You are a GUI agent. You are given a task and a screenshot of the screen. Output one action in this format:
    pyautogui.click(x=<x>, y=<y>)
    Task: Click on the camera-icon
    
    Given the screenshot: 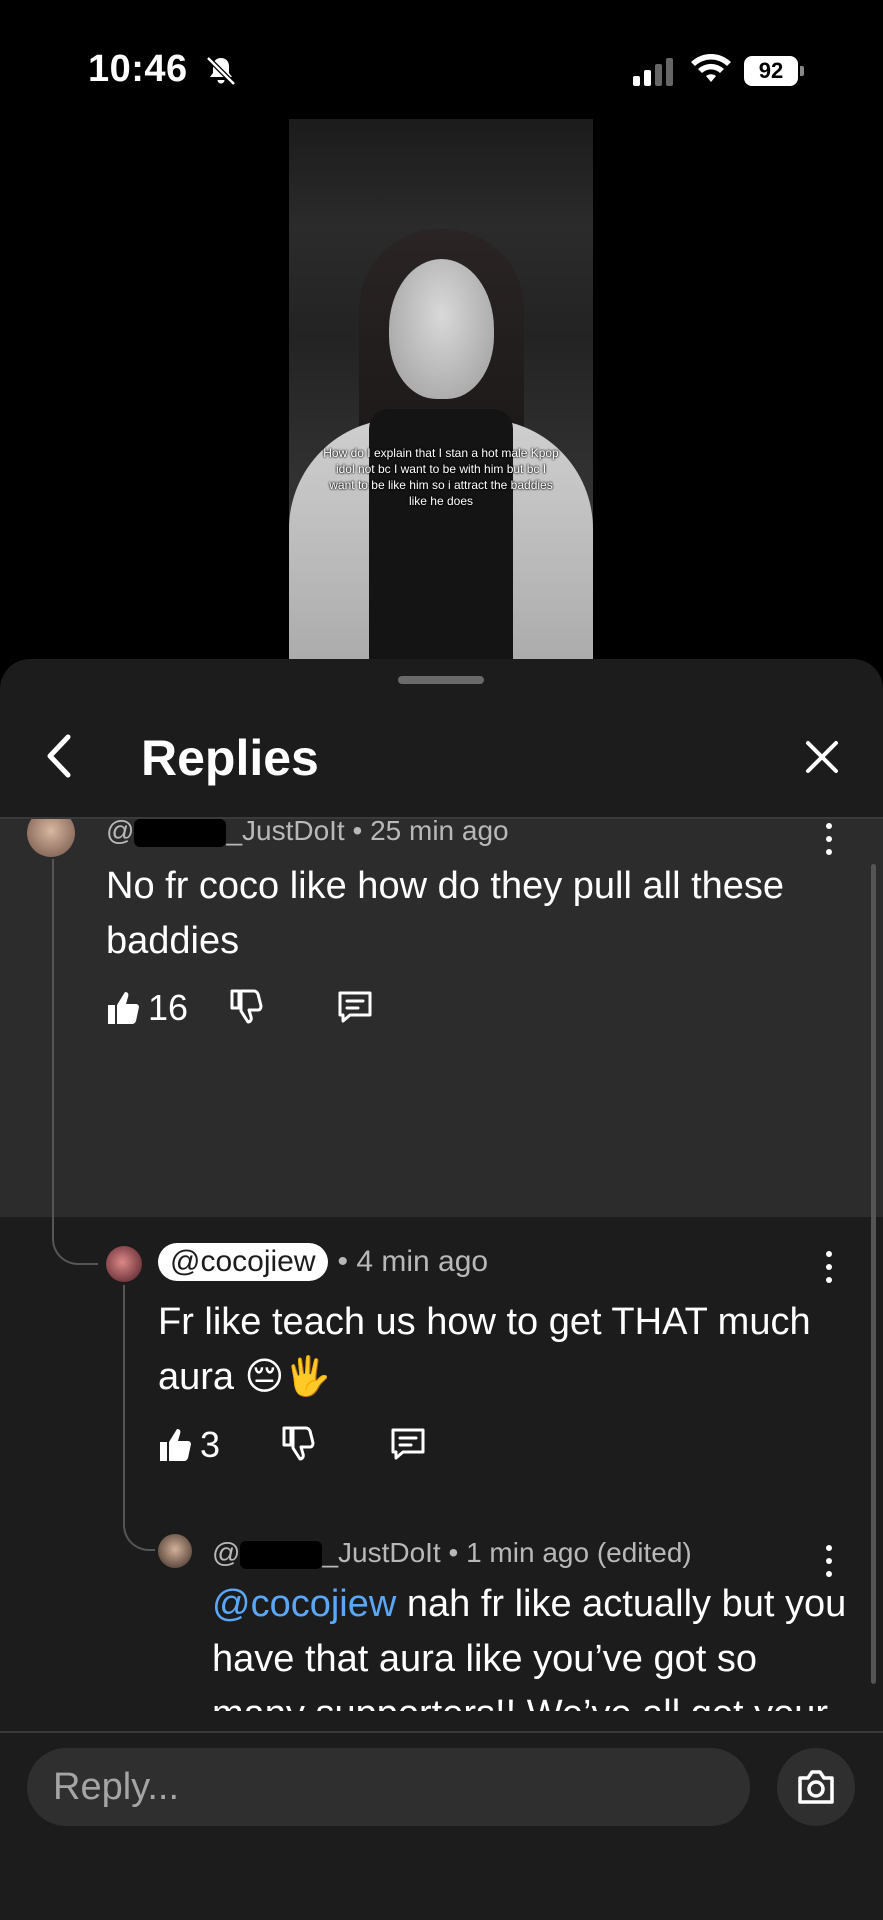 What is the action you would take?
    pyautogui.click(x=816, y=1787)
    